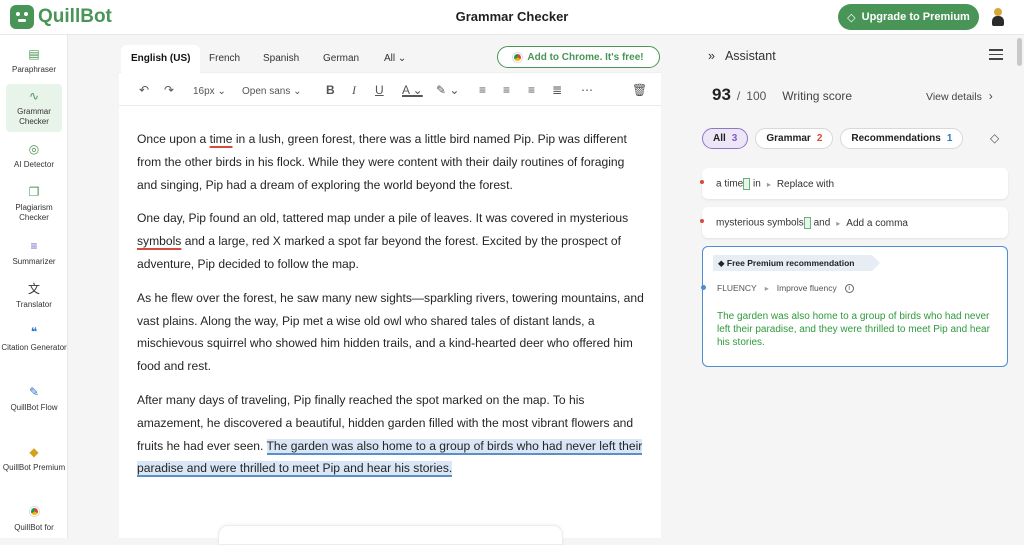  Describe the element at coordinates (33, 164) in the screenshot. I see `sidebar-item-label: AI Detector` at that location.